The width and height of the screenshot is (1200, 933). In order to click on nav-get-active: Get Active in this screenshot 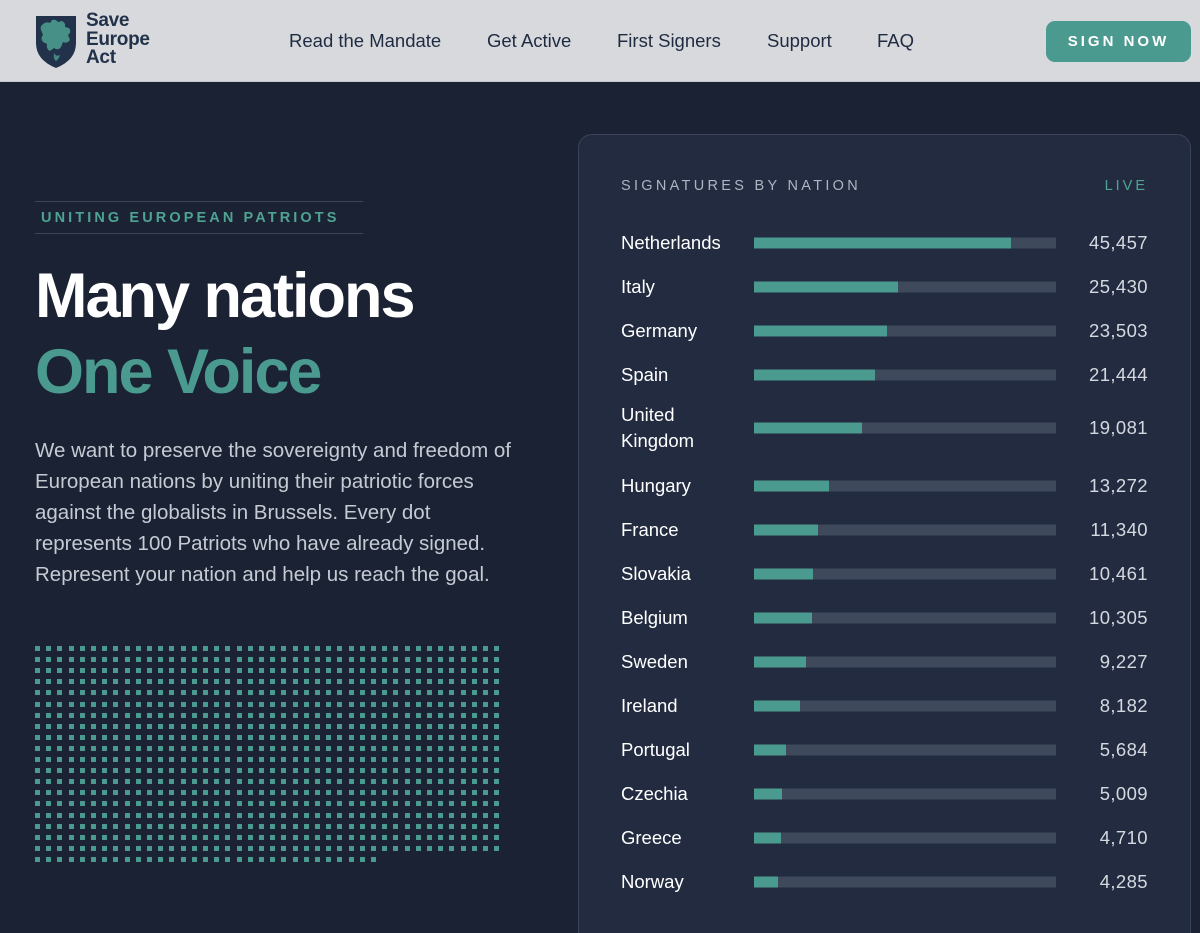, I will do `click(529, 41)`.